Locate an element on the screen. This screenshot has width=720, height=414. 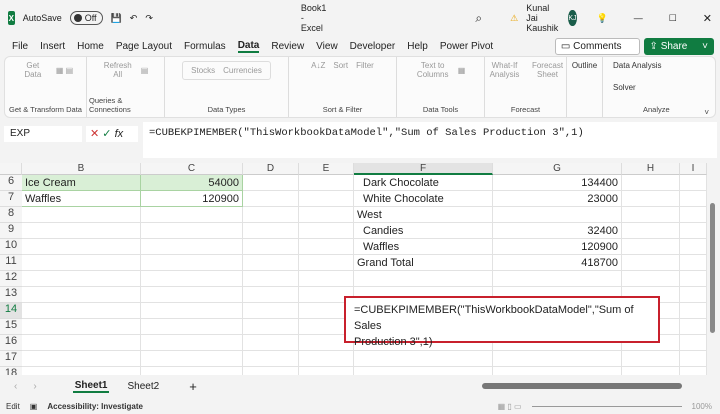
cell-c17 is located at coordinates (192, 359).